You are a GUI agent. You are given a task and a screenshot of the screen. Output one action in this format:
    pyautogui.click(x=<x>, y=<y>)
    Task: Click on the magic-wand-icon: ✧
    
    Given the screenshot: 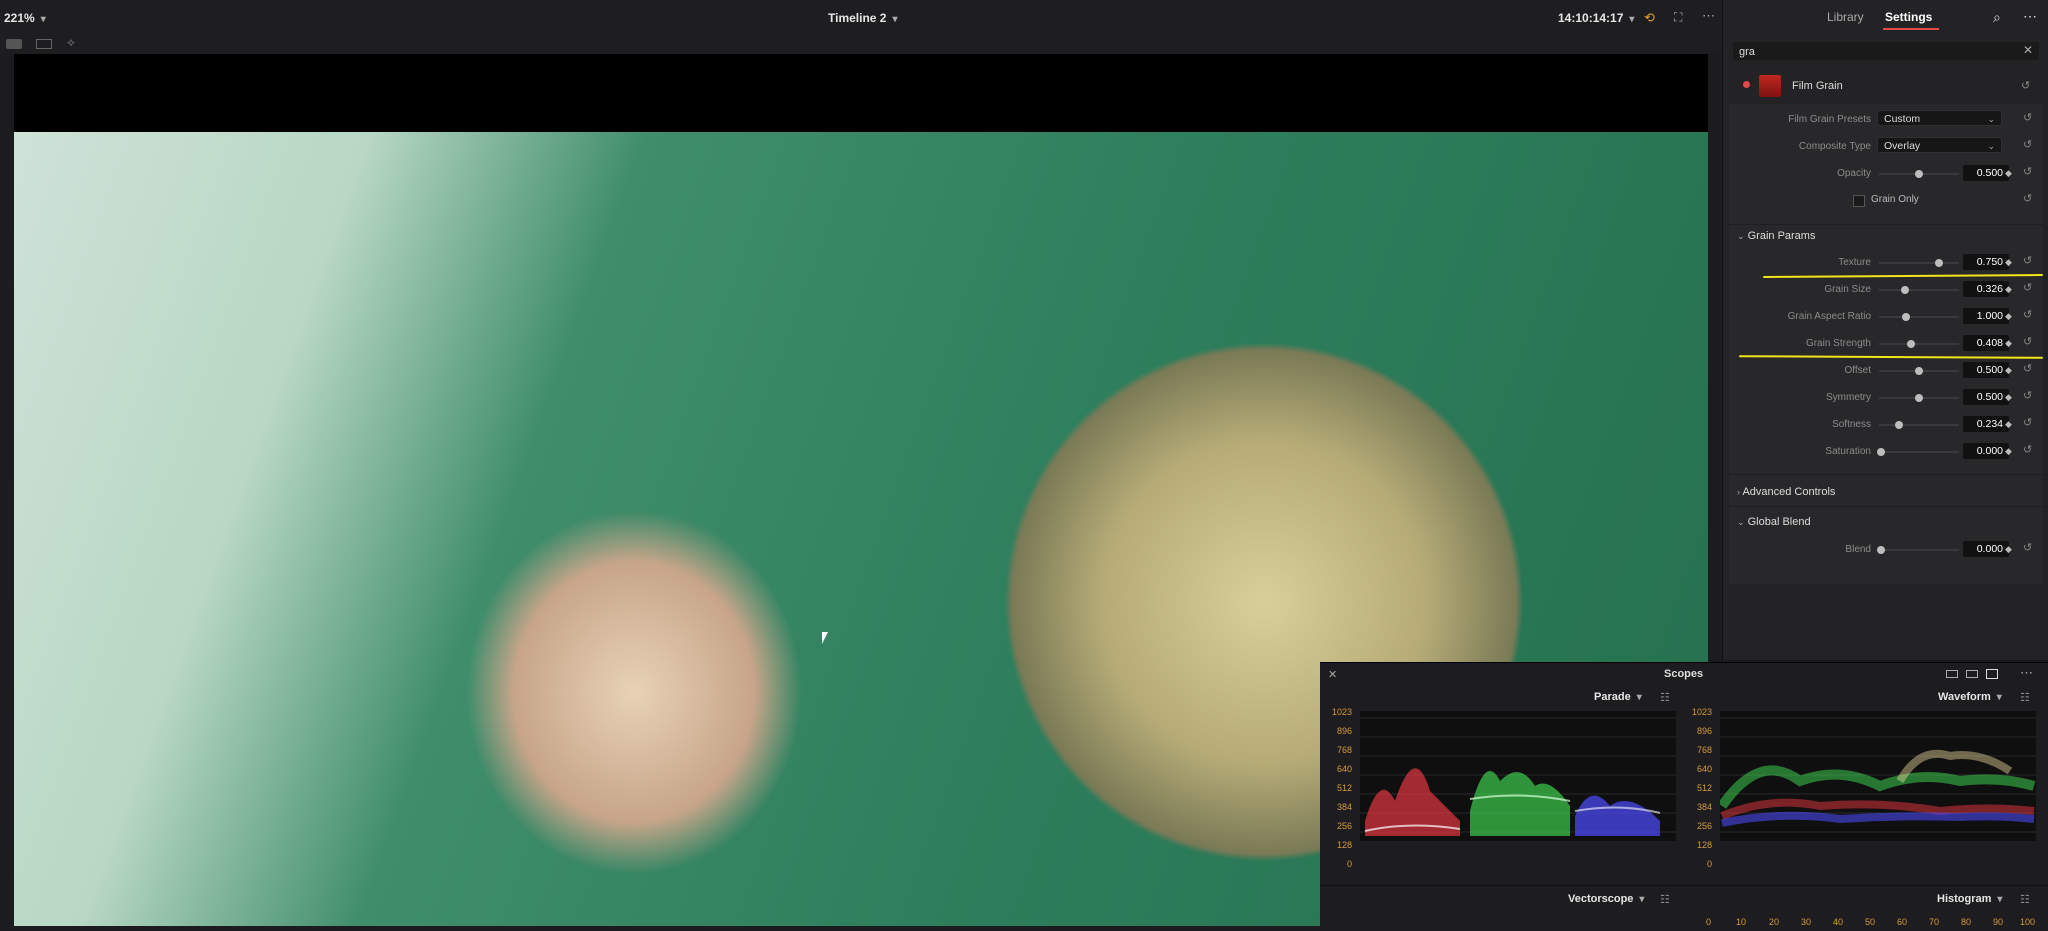 What is the action you would take?
    pyautogui.click(x=71, y=43)
    